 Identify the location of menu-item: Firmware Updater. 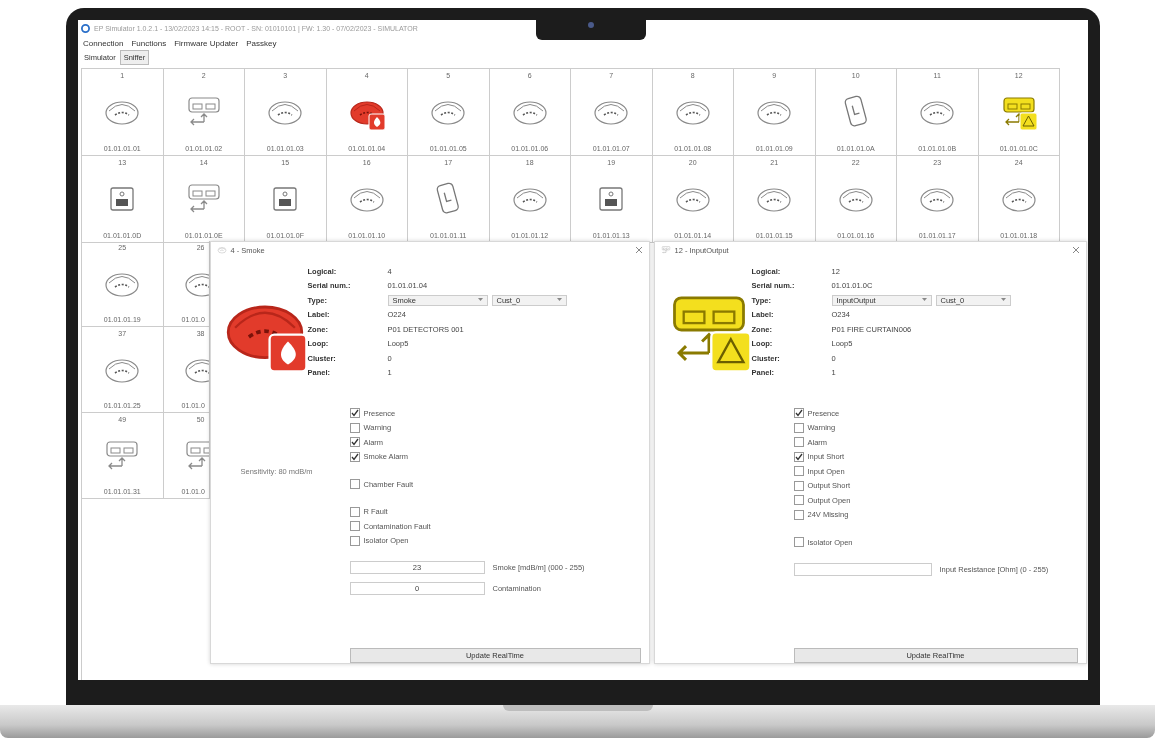
(206, 43).